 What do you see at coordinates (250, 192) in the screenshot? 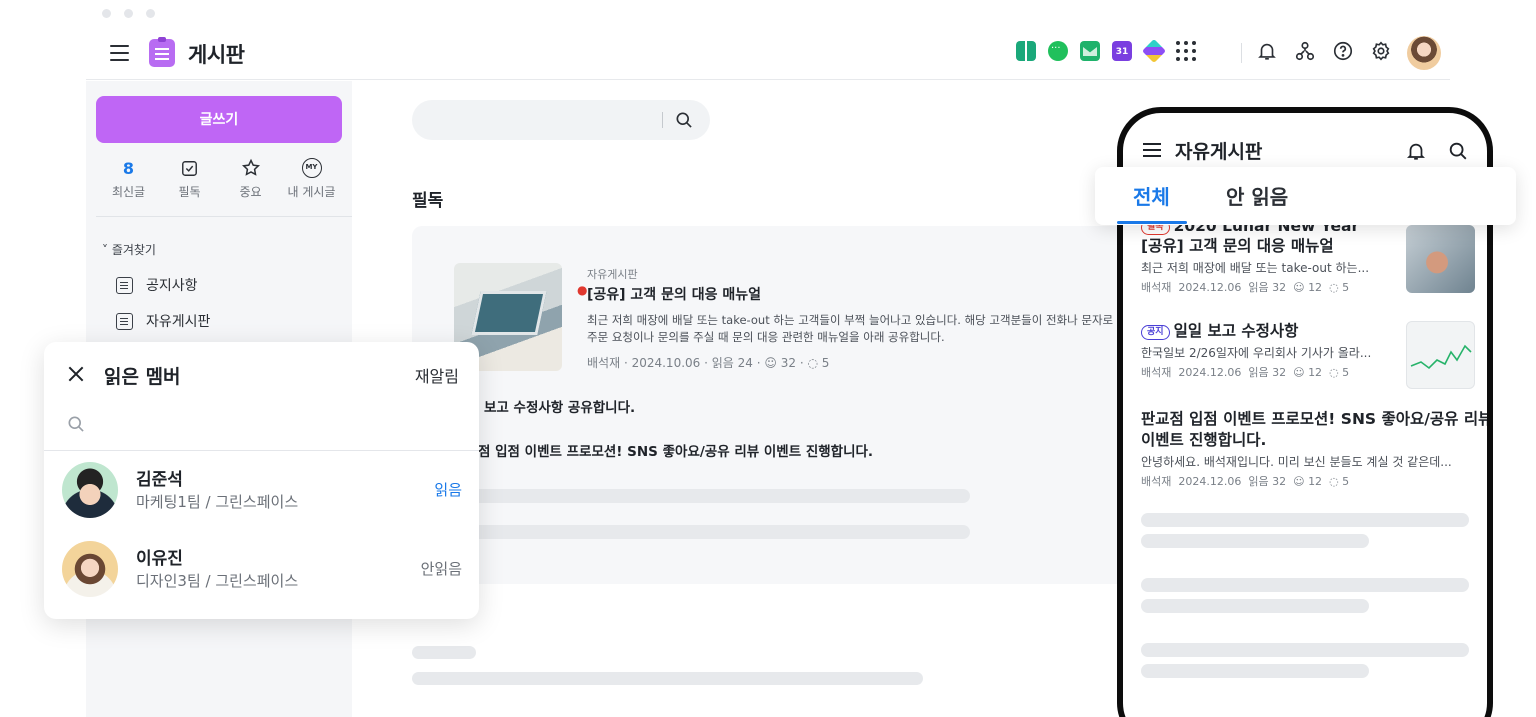
I see `quick-label: 중요` at bounding box center [250, 192].